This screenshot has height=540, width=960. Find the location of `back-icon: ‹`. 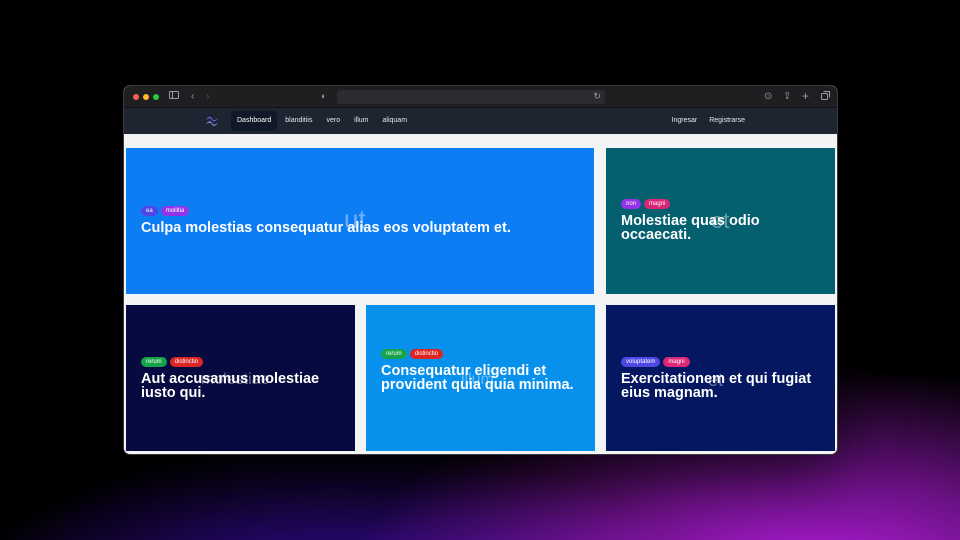

back-icon: ‹ is located at coordinates (192, 97).